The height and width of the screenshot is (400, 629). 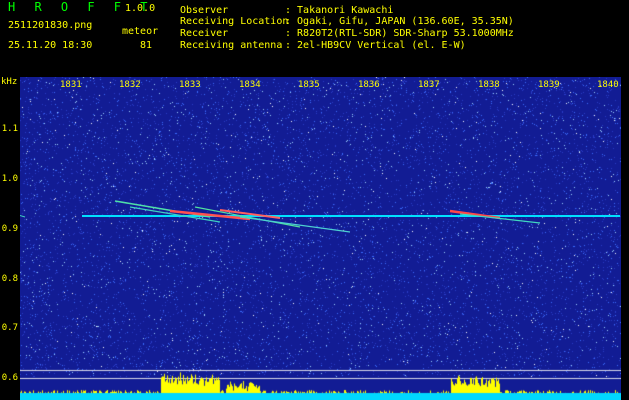 I want to click on y-tick-label: 1.0, so click(x=9, y=179).